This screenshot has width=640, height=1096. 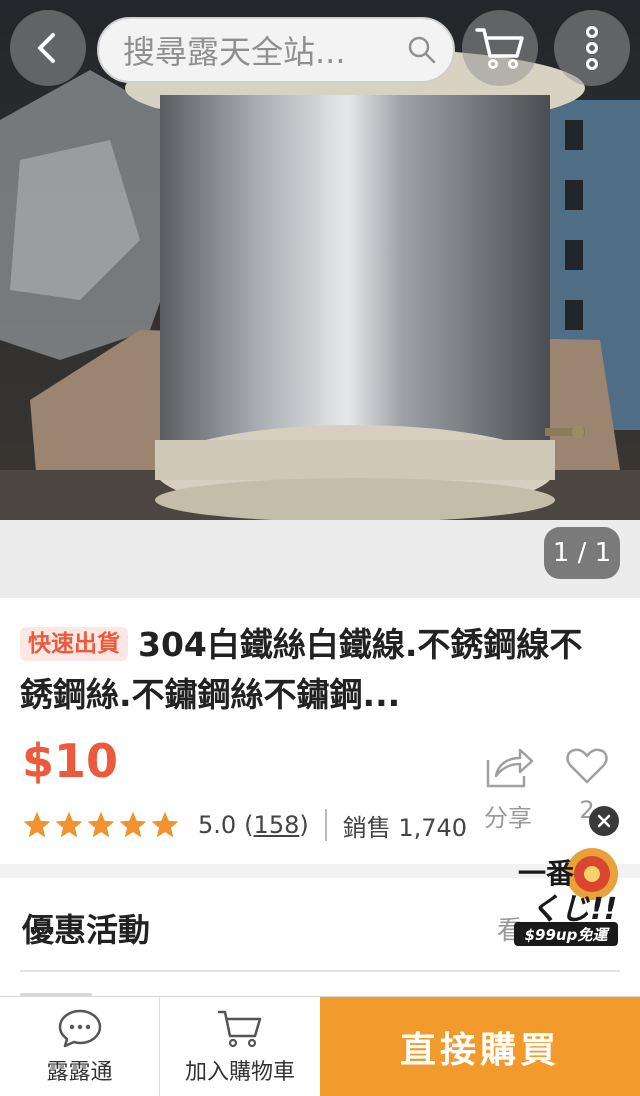 I want to click on more-options-button, so click(x=592, y=48).